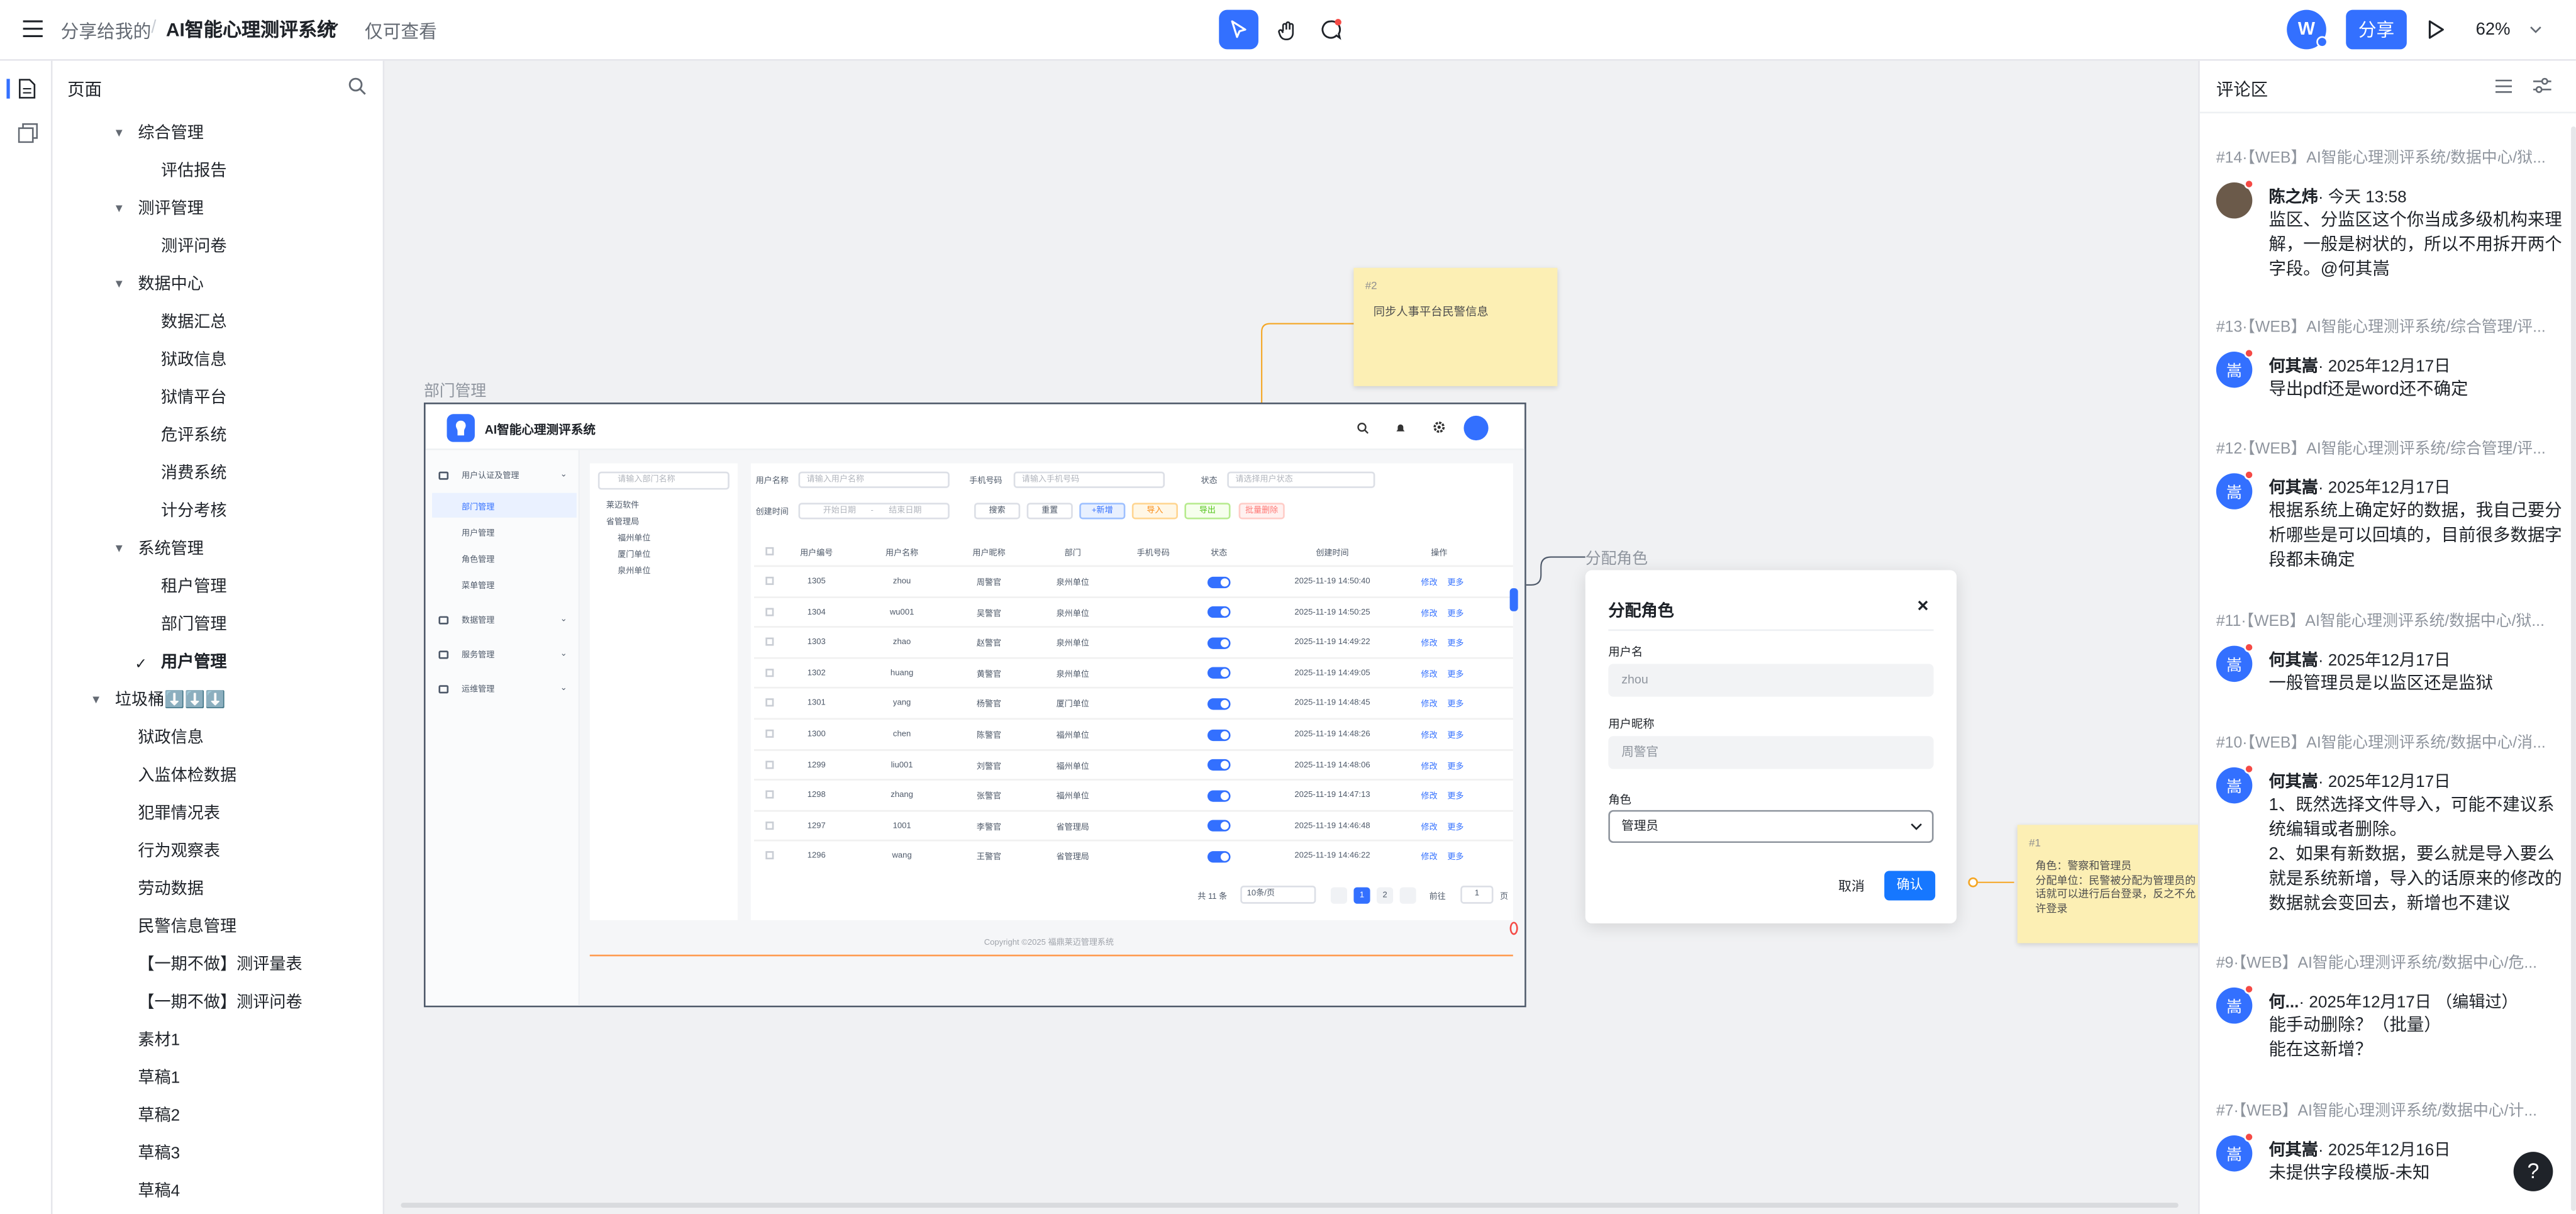 The image size is (2576, 1214). Describe the element at coordinates (220, 966) in the screenshot. I see `tree-item: 【一期不做】测评量表` at that location.